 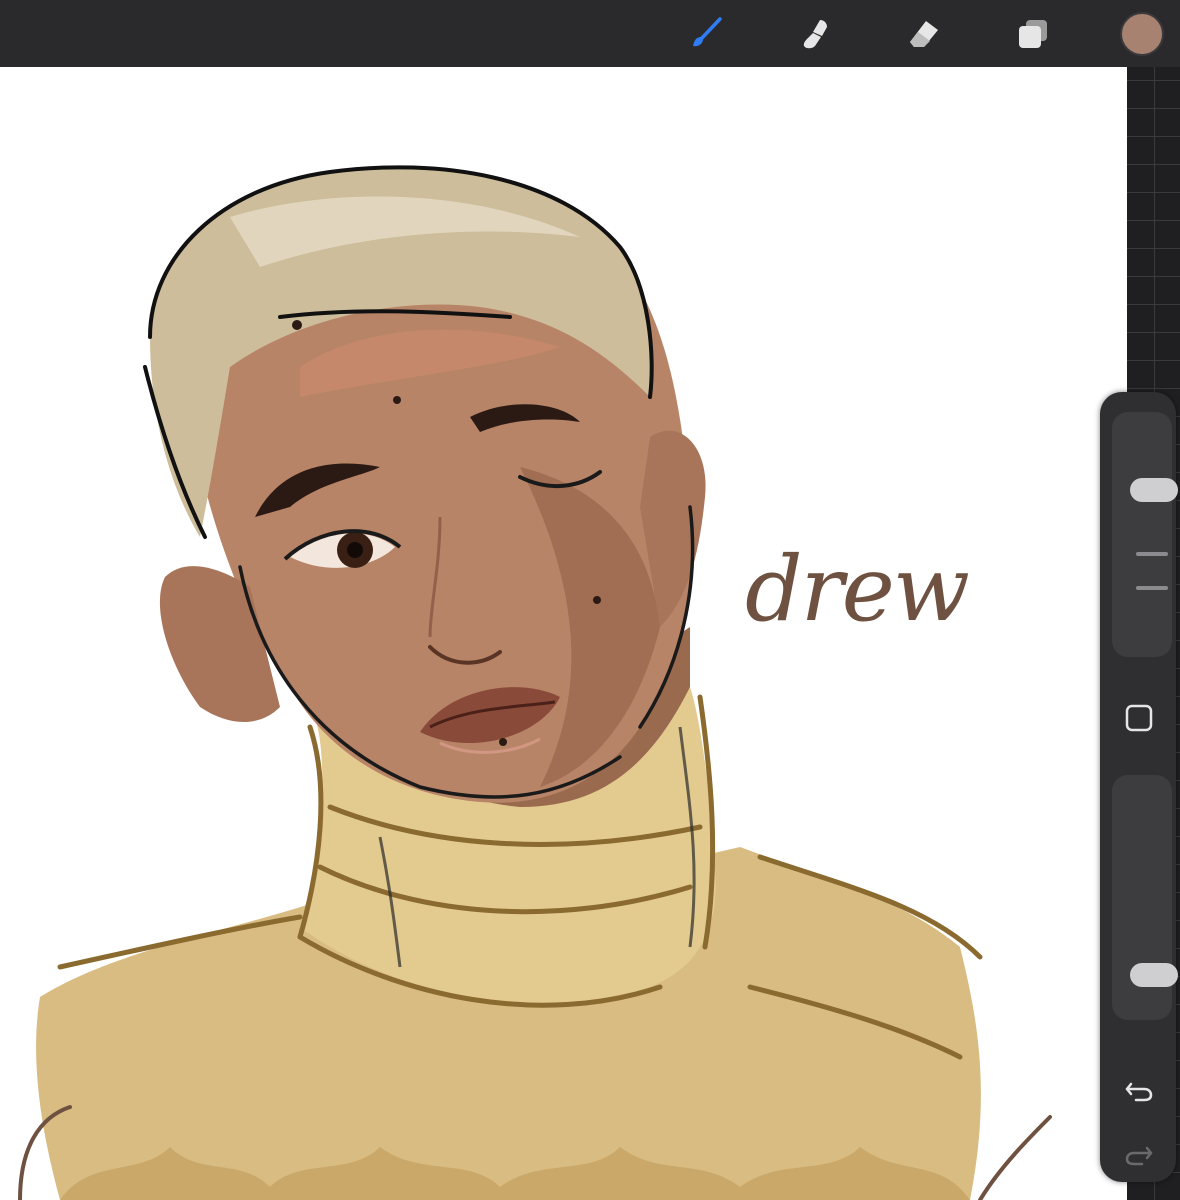 I want to click on top-toolbar, so click(x=590, y=33).